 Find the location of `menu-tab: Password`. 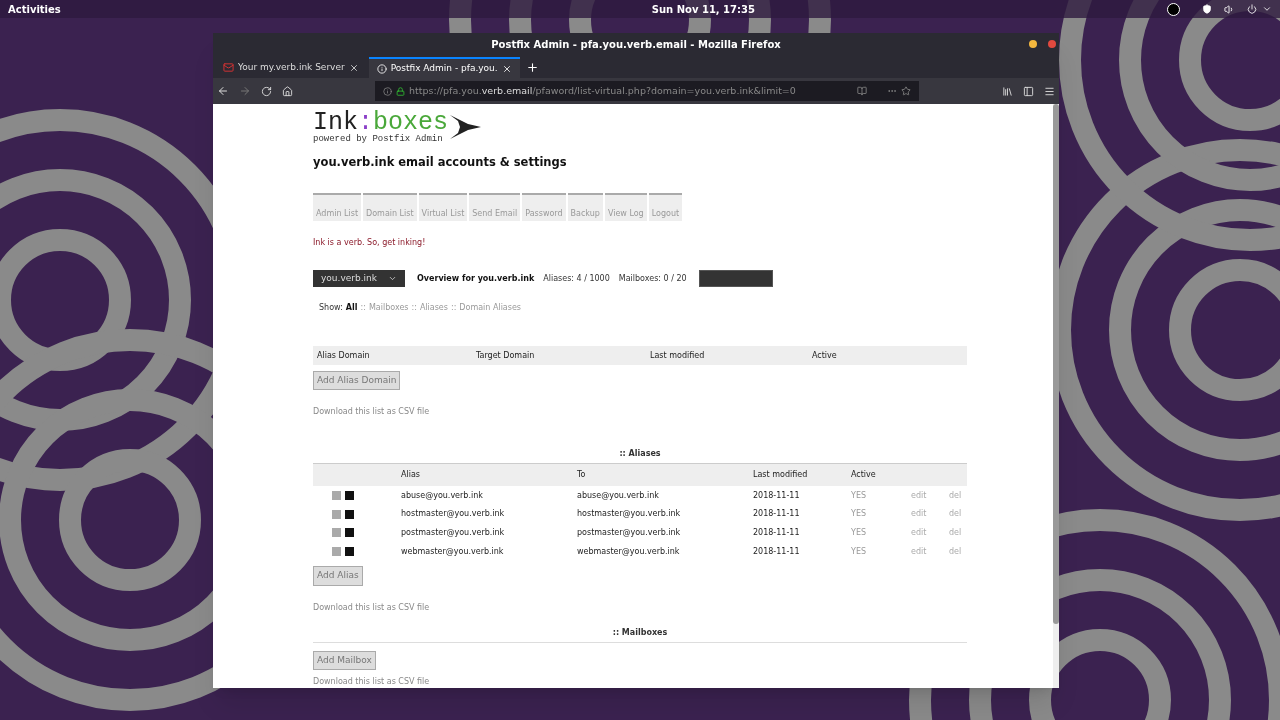

menu-tab: Password is located at coordinates (544, 207).